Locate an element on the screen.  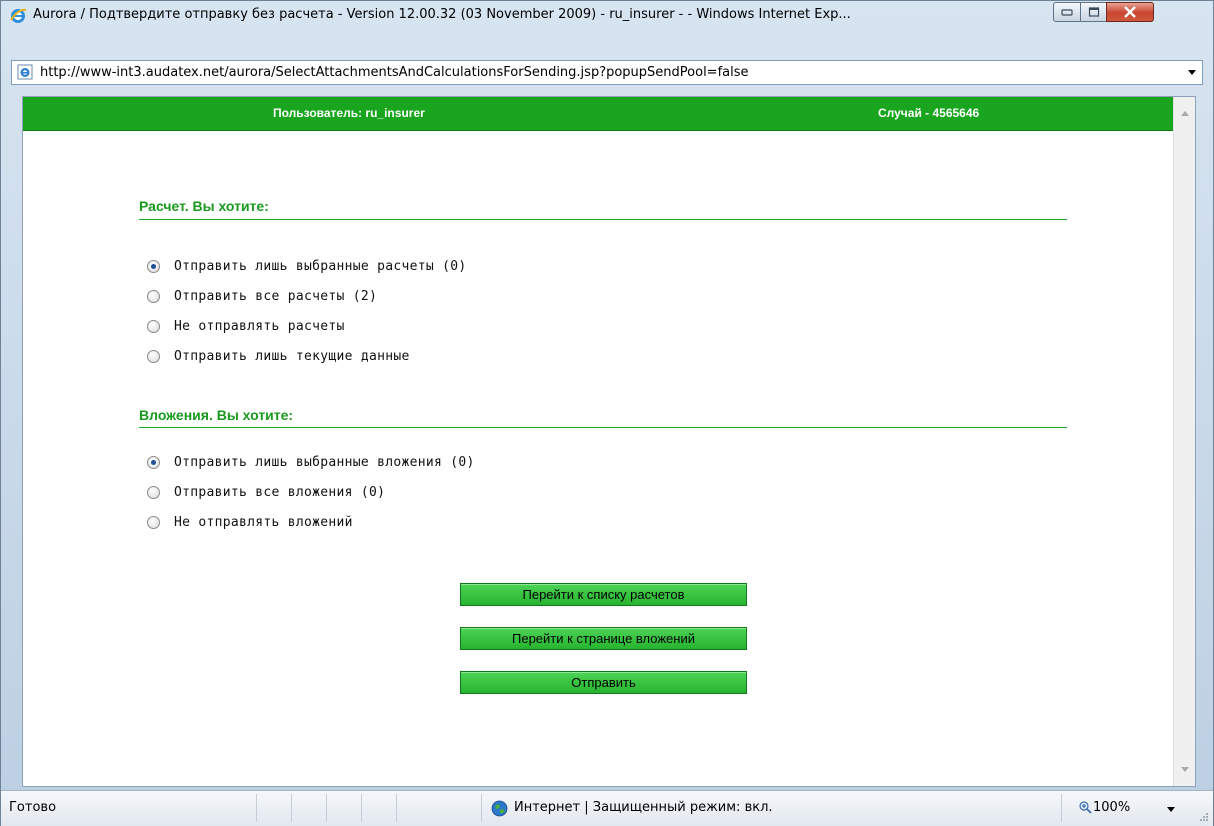
calc-option-none: Не отправлять расчеты is located at coordinates (246, 326).